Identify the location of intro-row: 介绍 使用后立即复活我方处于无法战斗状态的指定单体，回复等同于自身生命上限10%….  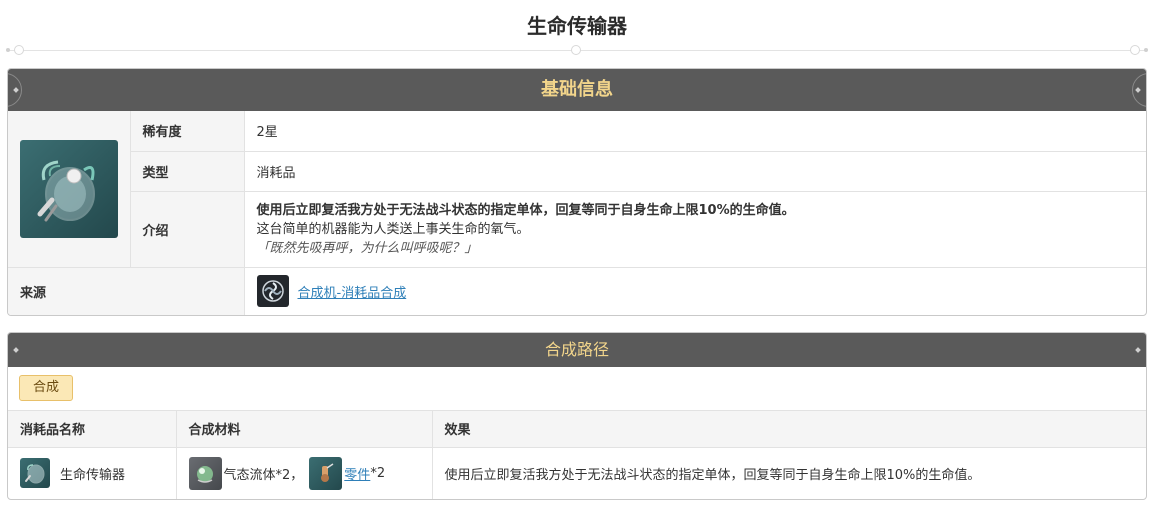
(577, 229).